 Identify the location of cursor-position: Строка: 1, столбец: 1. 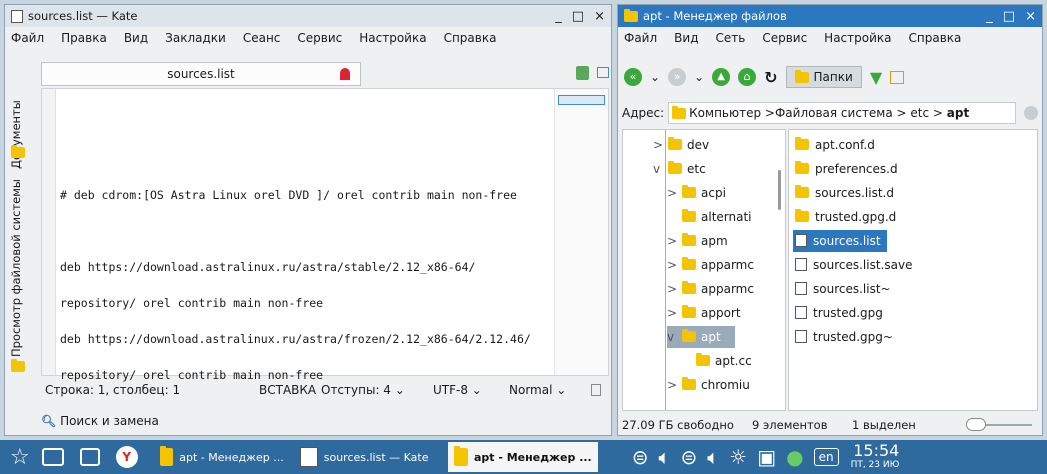
(112, 390).